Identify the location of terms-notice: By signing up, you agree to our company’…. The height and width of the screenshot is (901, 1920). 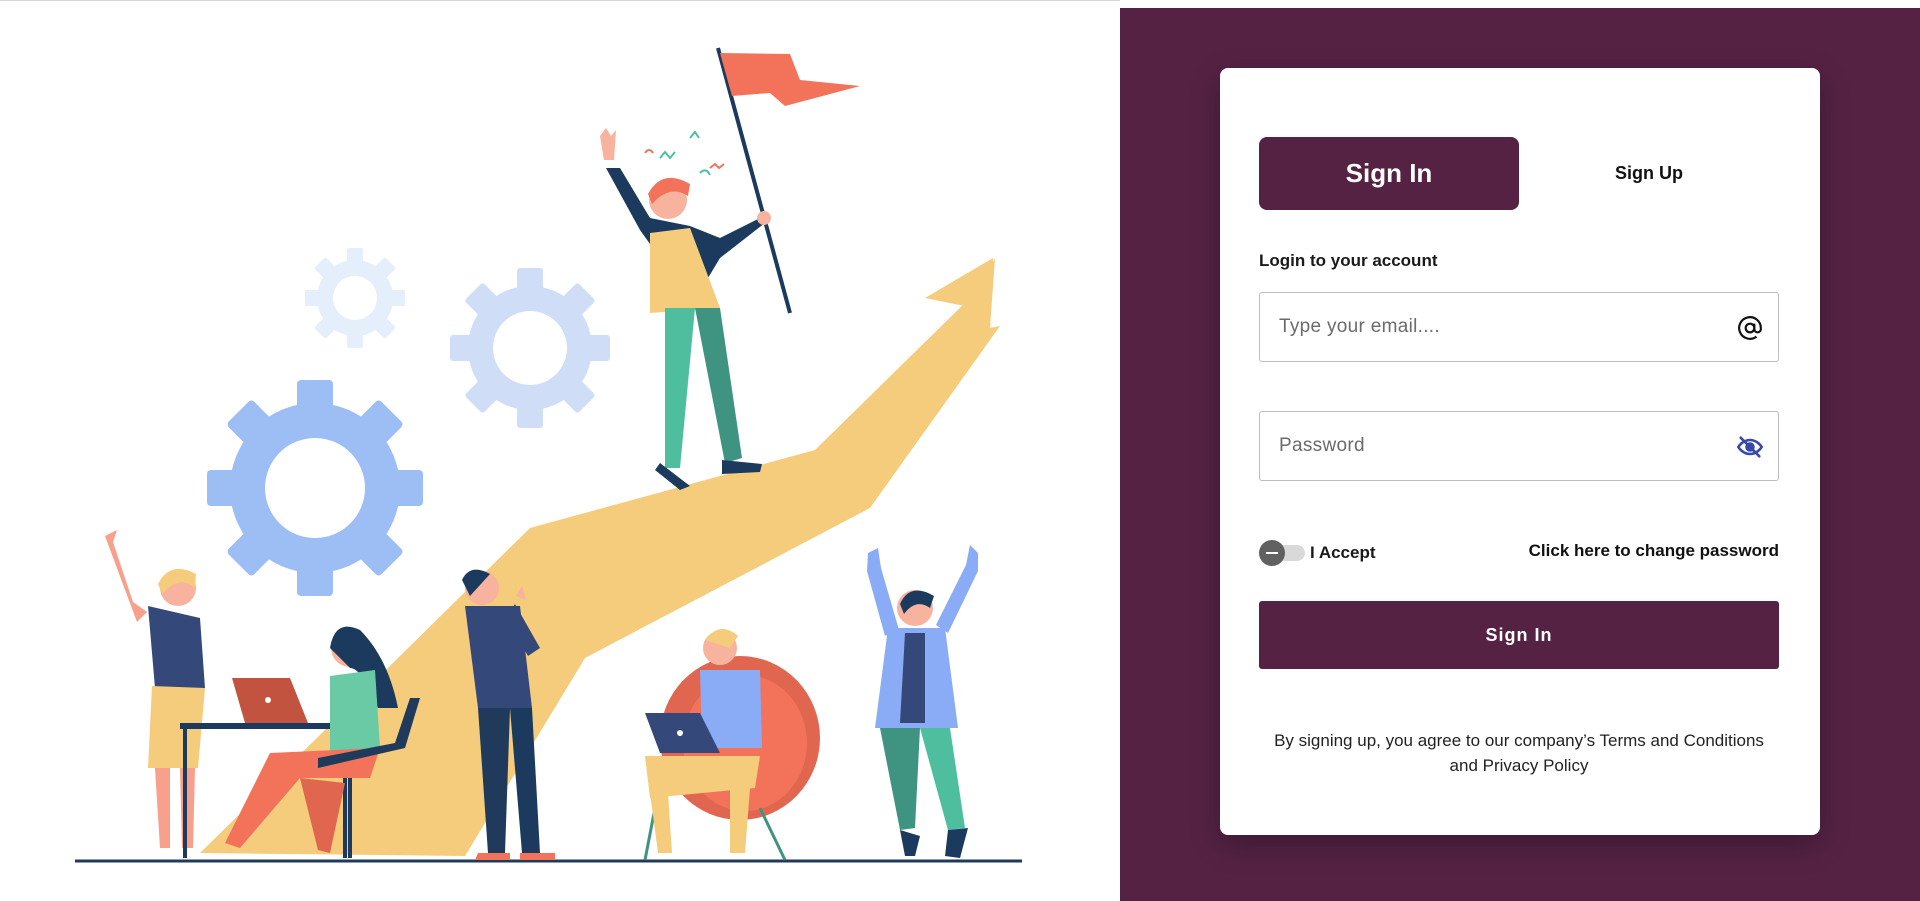
(1519, 753).